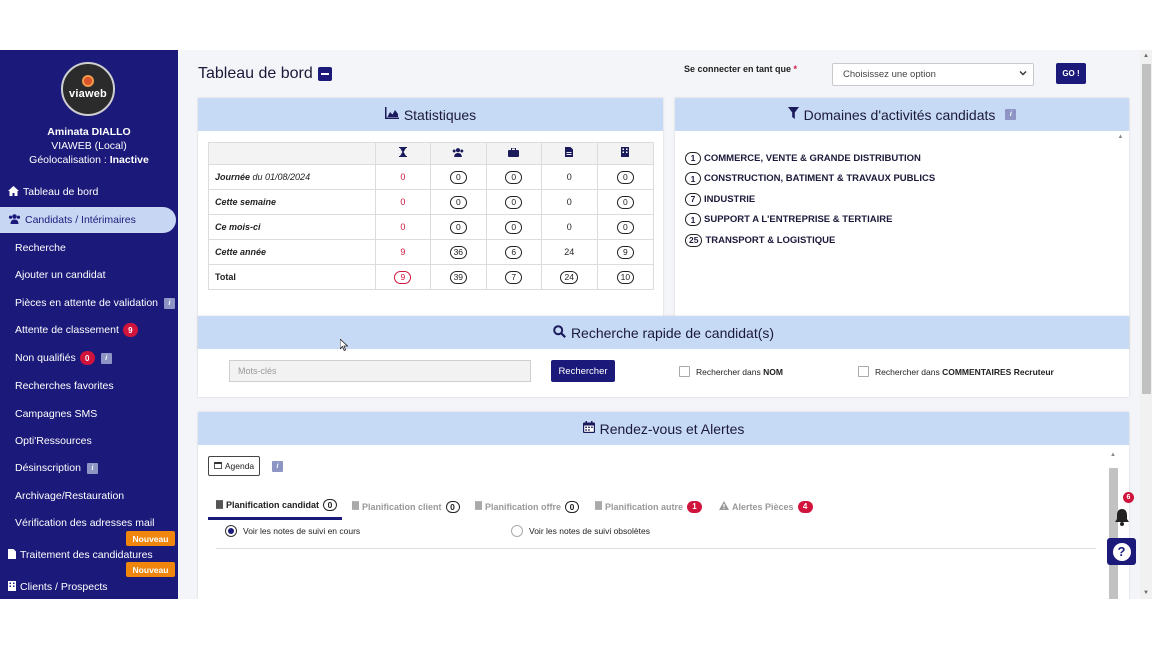 Image resolution: width=1152 pixels, height=648 pixels. What do you see at coordinates (731, 371) in the screenshot?
I see `search-in-name-checkbox: Rechercher dans NOM` at bounding box center [731, 371].